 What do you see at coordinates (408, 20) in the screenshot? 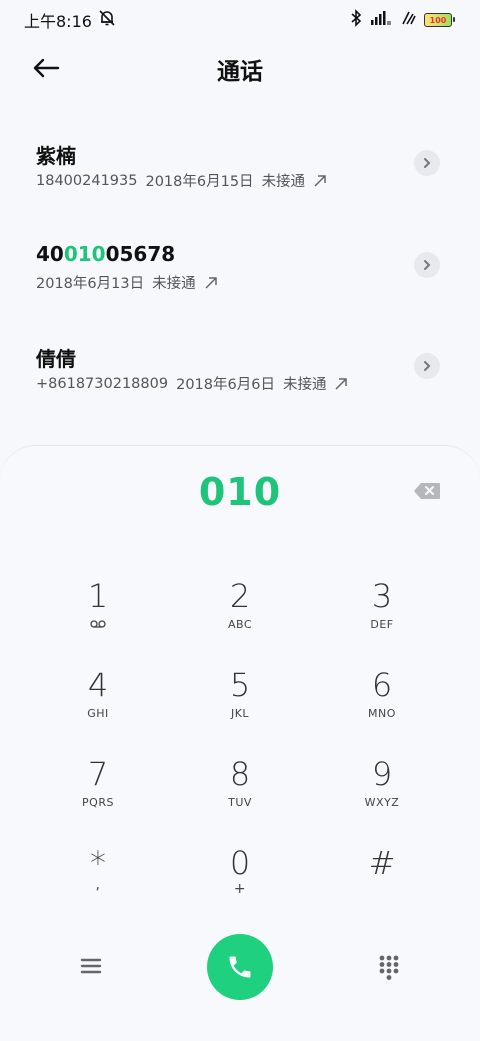
I see `wifi-icon` at bounding box center [408, 20].